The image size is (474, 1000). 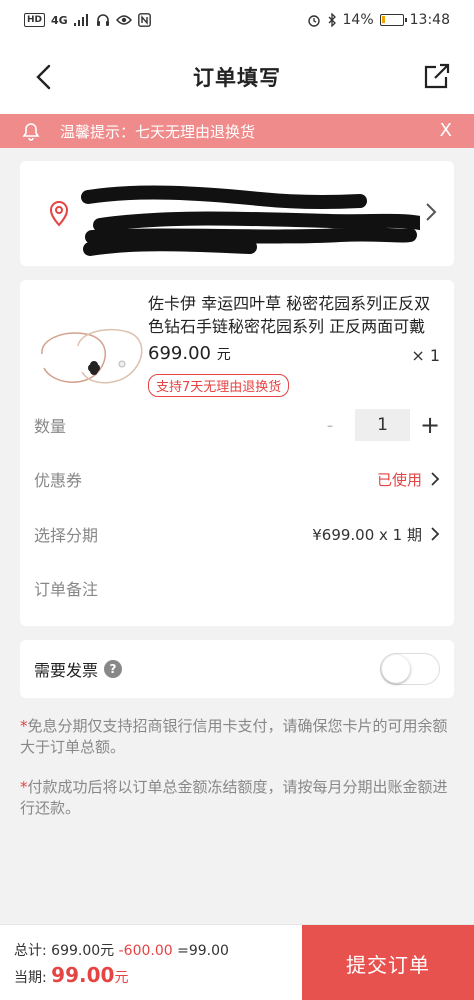 What do you see at coordinates (203, 951) in the screenshot?
I see `total-result: =99.00` at bounding box center [203, 951].